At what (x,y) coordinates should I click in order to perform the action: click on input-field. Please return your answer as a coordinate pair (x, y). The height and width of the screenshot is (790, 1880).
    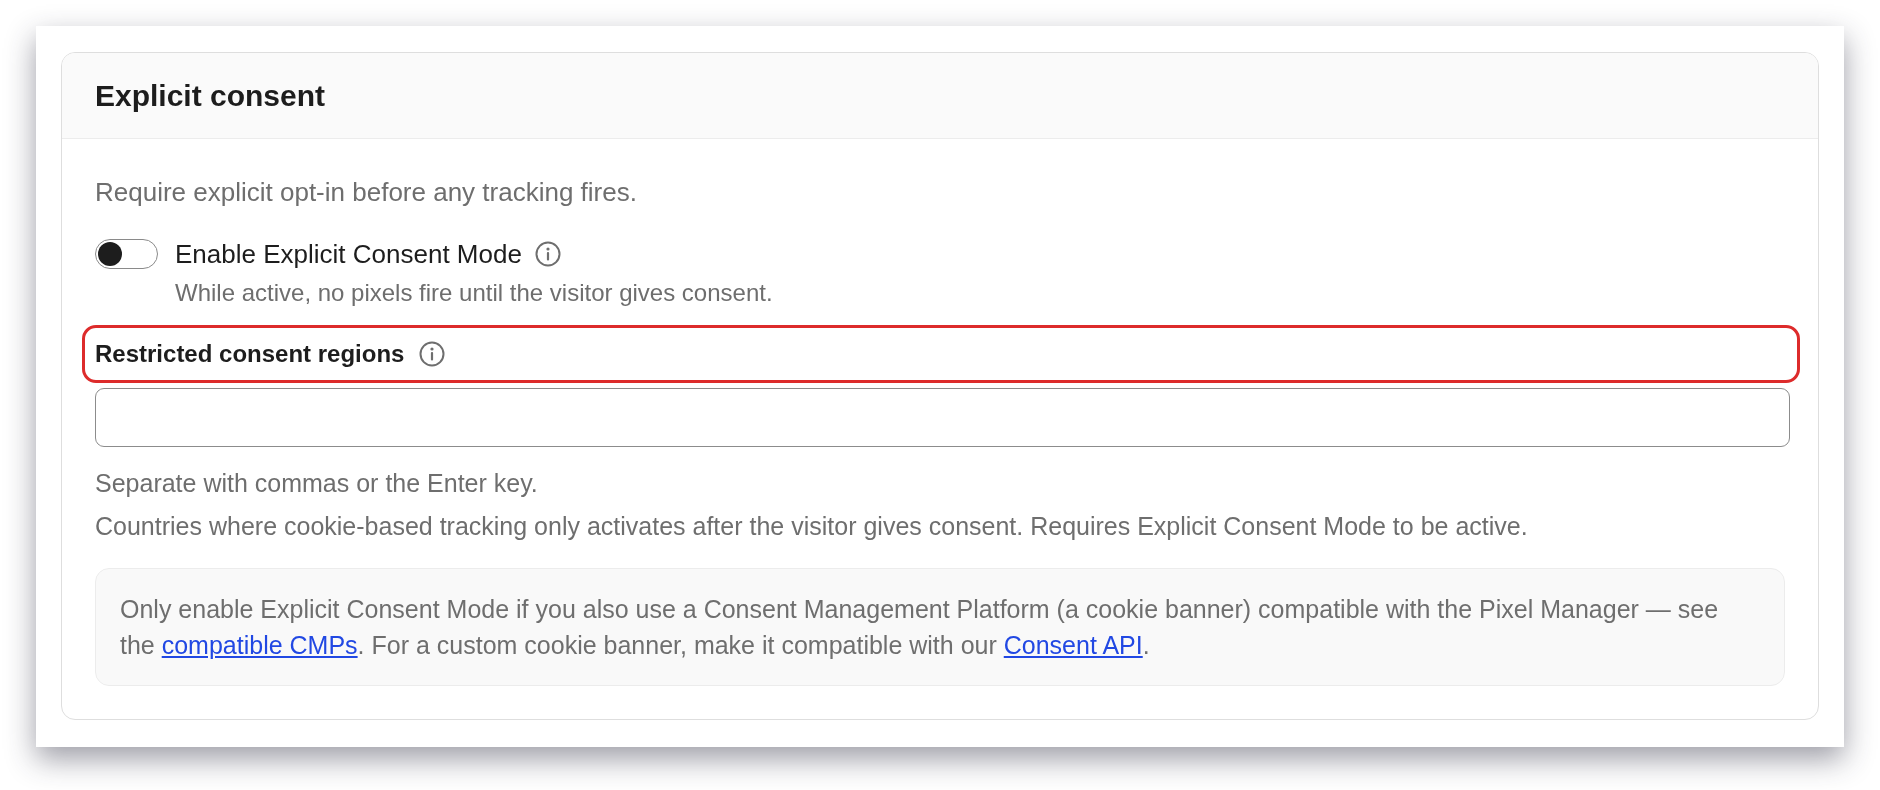
    Looking at the image, I should click on (942, 417).